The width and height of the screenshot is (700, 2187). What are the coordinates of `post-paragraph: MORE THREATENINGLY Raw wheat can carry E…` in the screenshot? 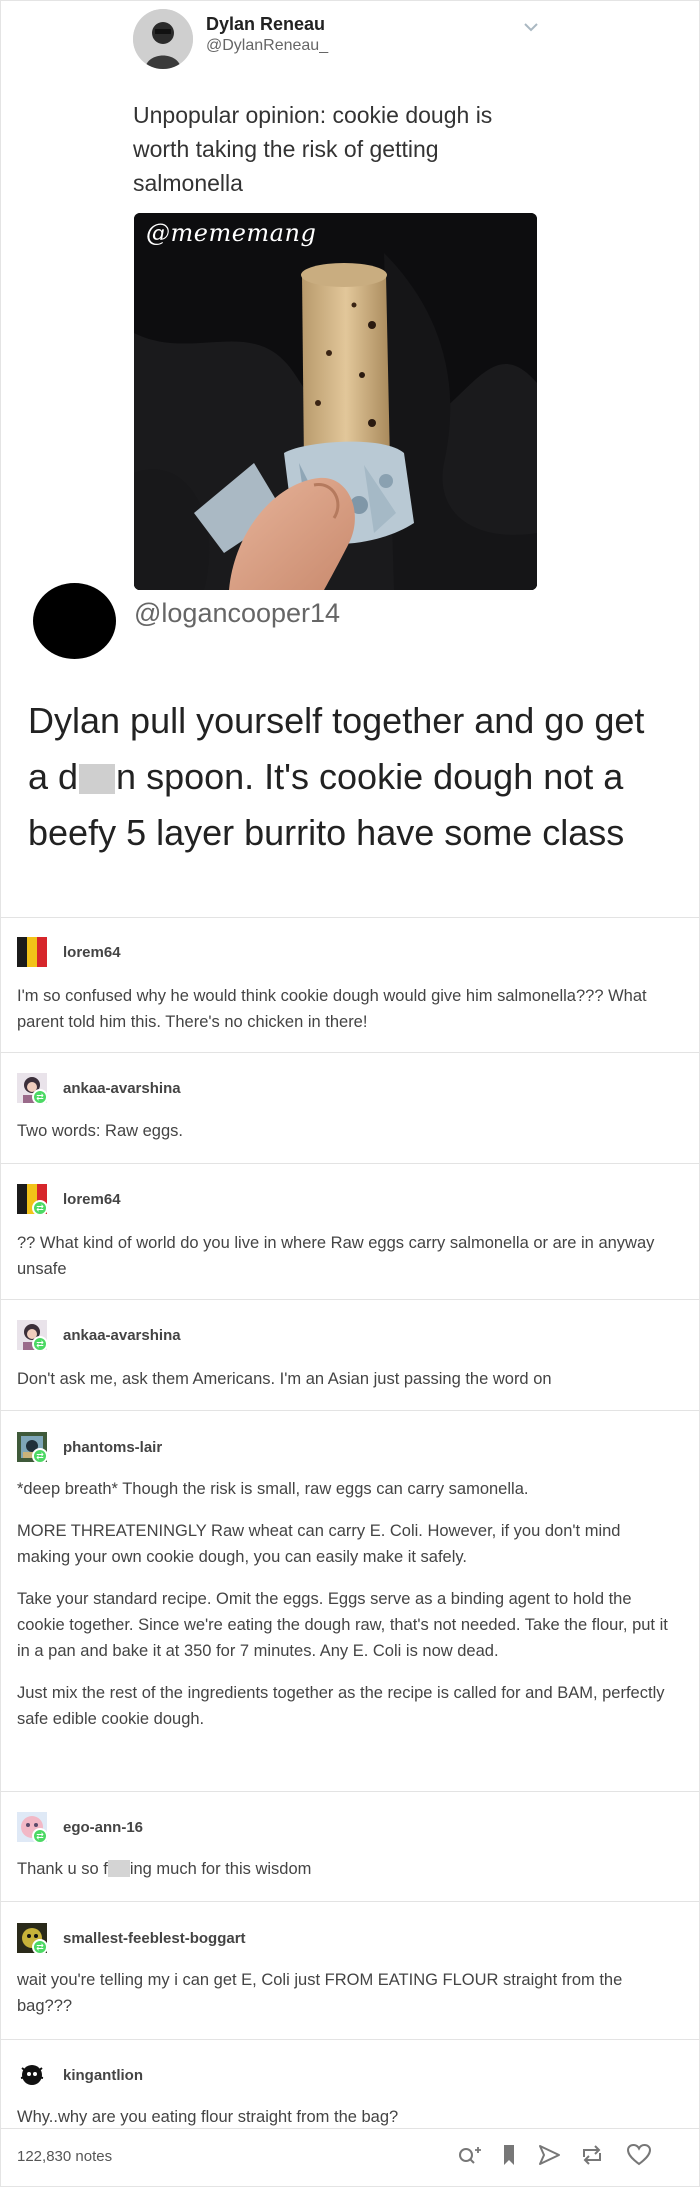 It's located at (319, 1544).